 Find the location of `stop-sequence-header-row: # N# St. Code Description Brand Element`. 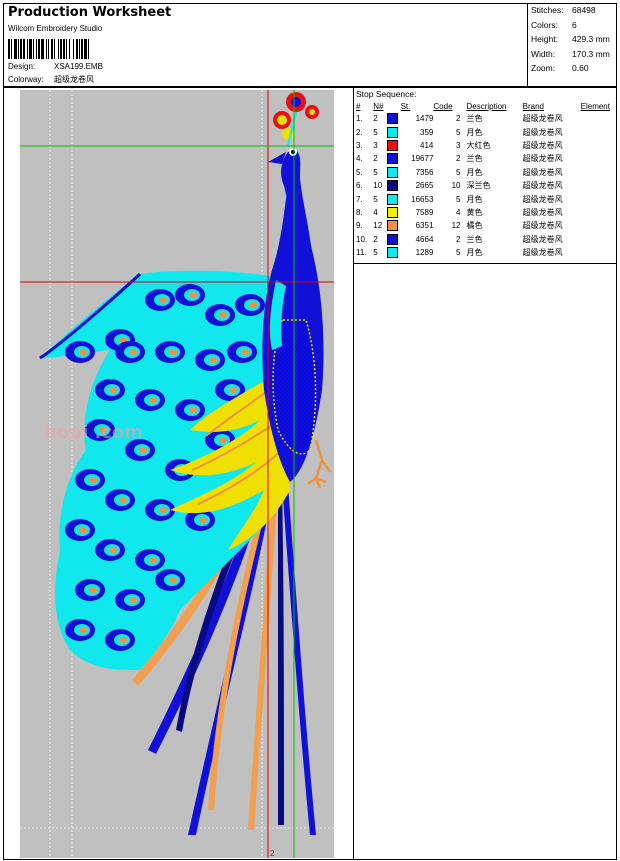

stop-sequence-header-row: # N# St. Code Description Brand Element is located at coordinates (485, 106).